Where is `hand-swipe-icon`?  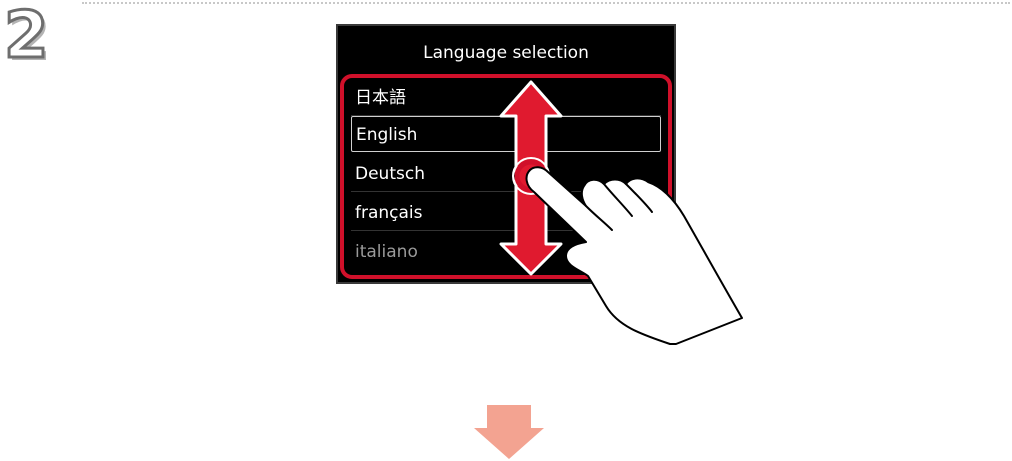
hand-swipe-icon is located at coordinates (634, 255).